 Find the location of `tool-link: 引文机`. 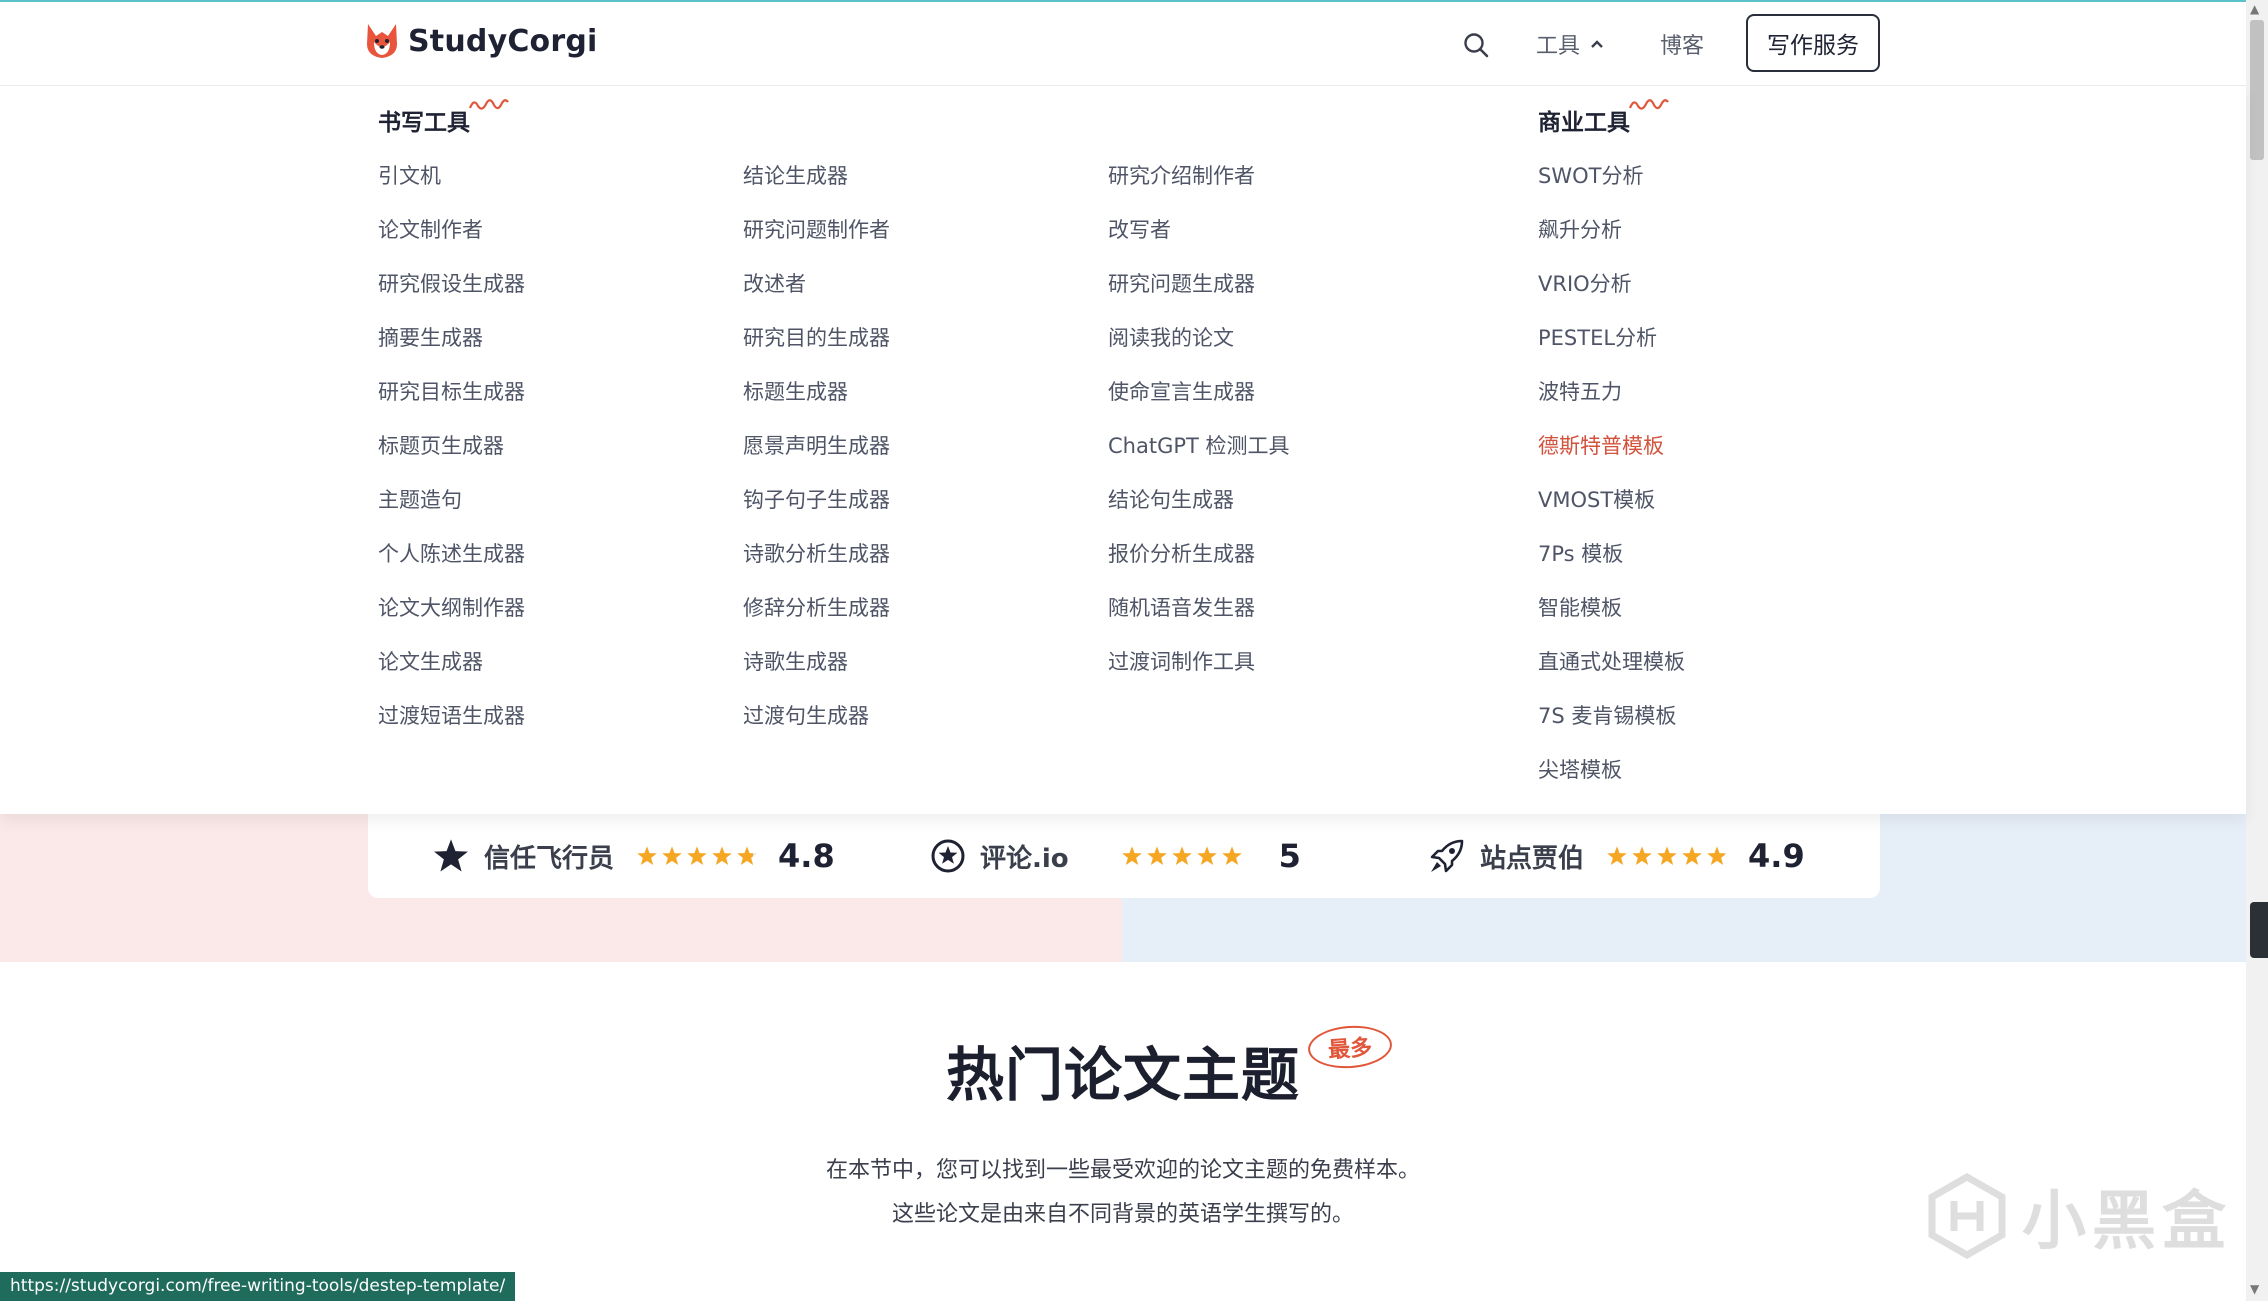

tool-link: 引文机 is located at coordinates (451, 188).